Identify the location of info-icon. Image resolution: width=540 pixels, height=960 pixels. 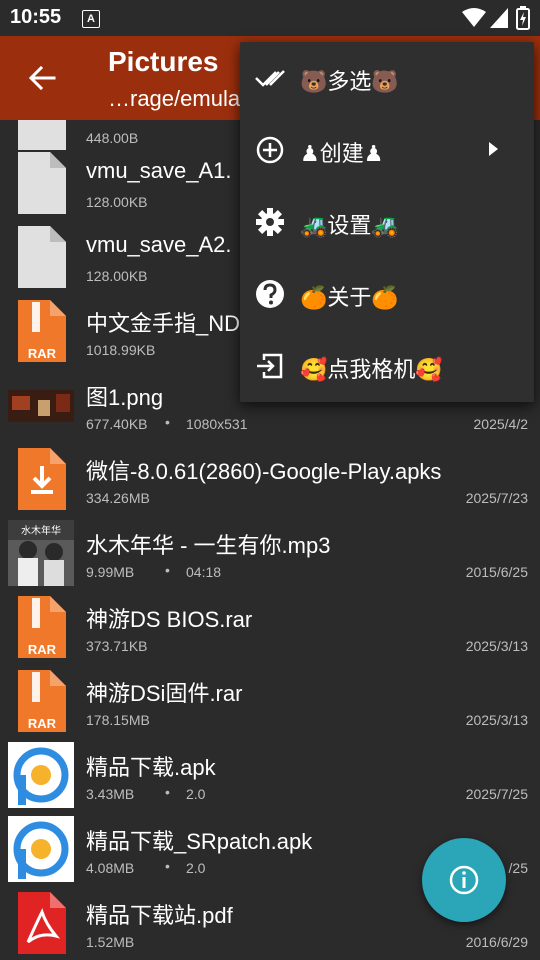
(464, 880).